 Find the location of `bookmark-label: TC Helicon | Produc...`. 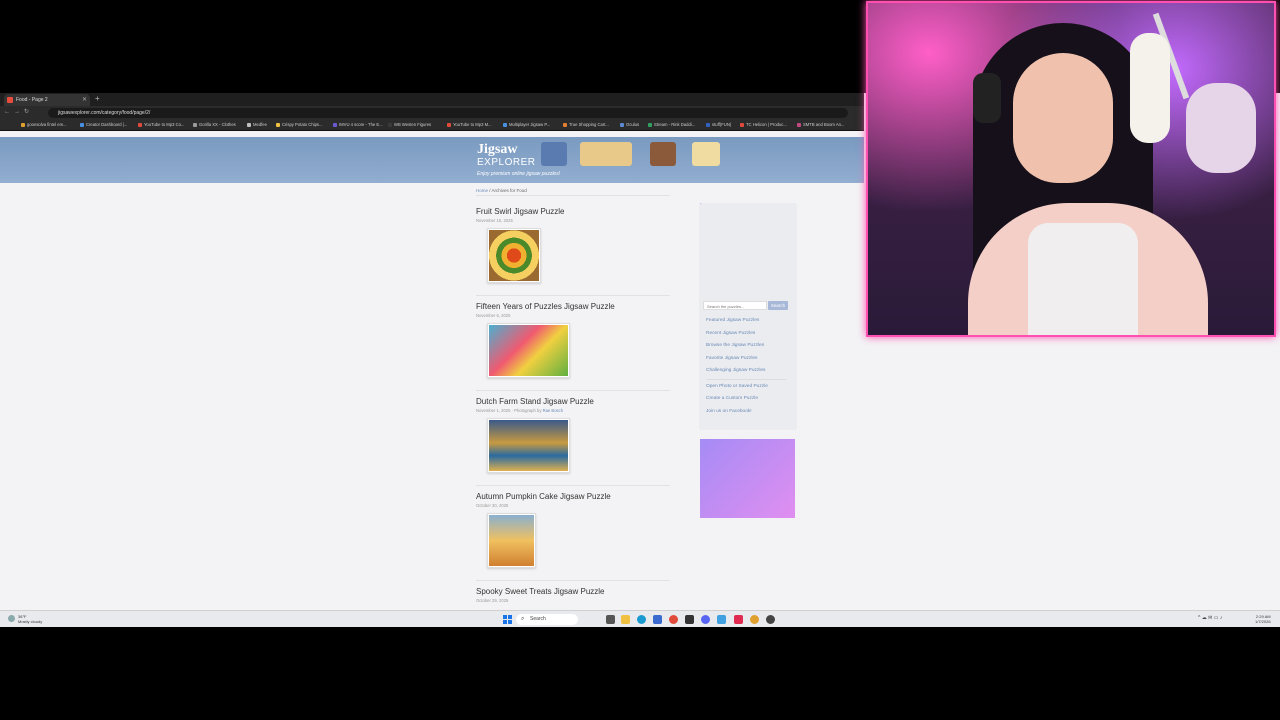

bookmark-label: TC Helicon | Produc... is located at coordinates (766, 124).